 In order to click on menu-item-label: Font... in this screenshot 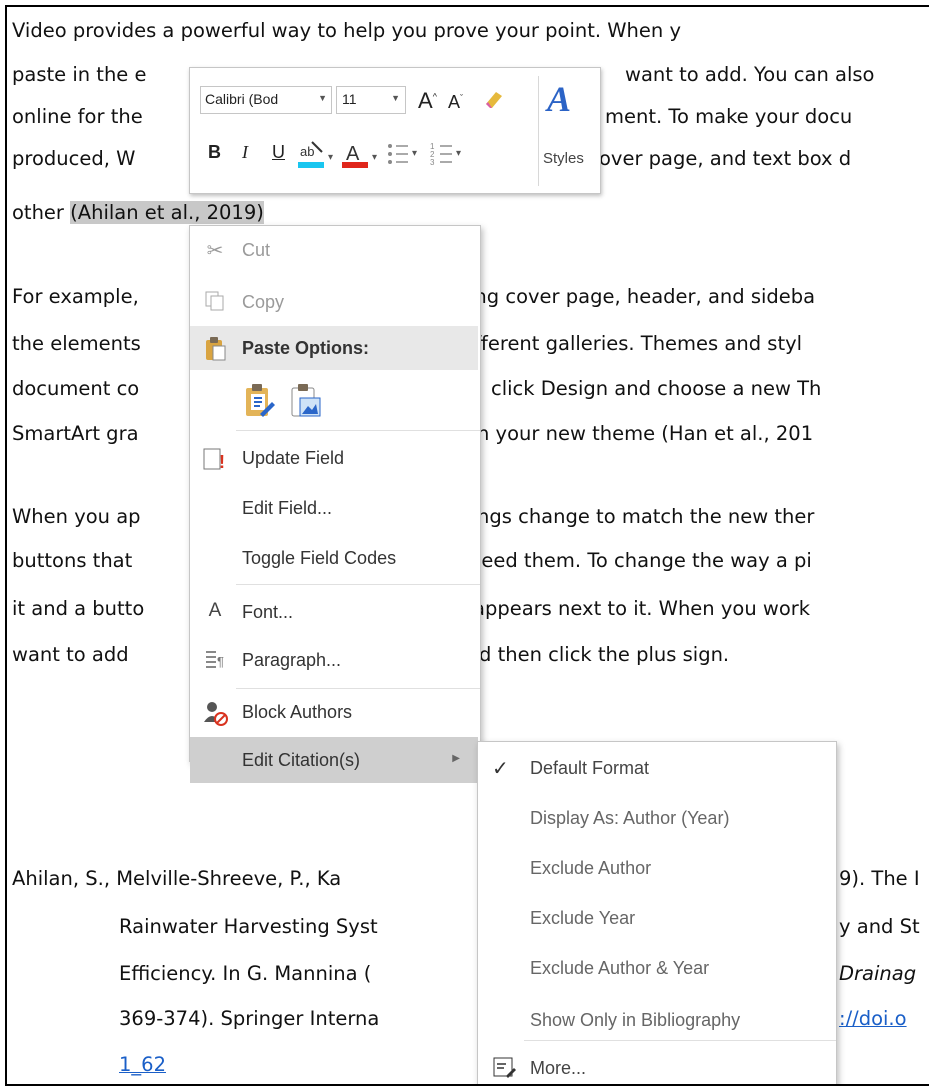, I will do `click(268, 612)`.